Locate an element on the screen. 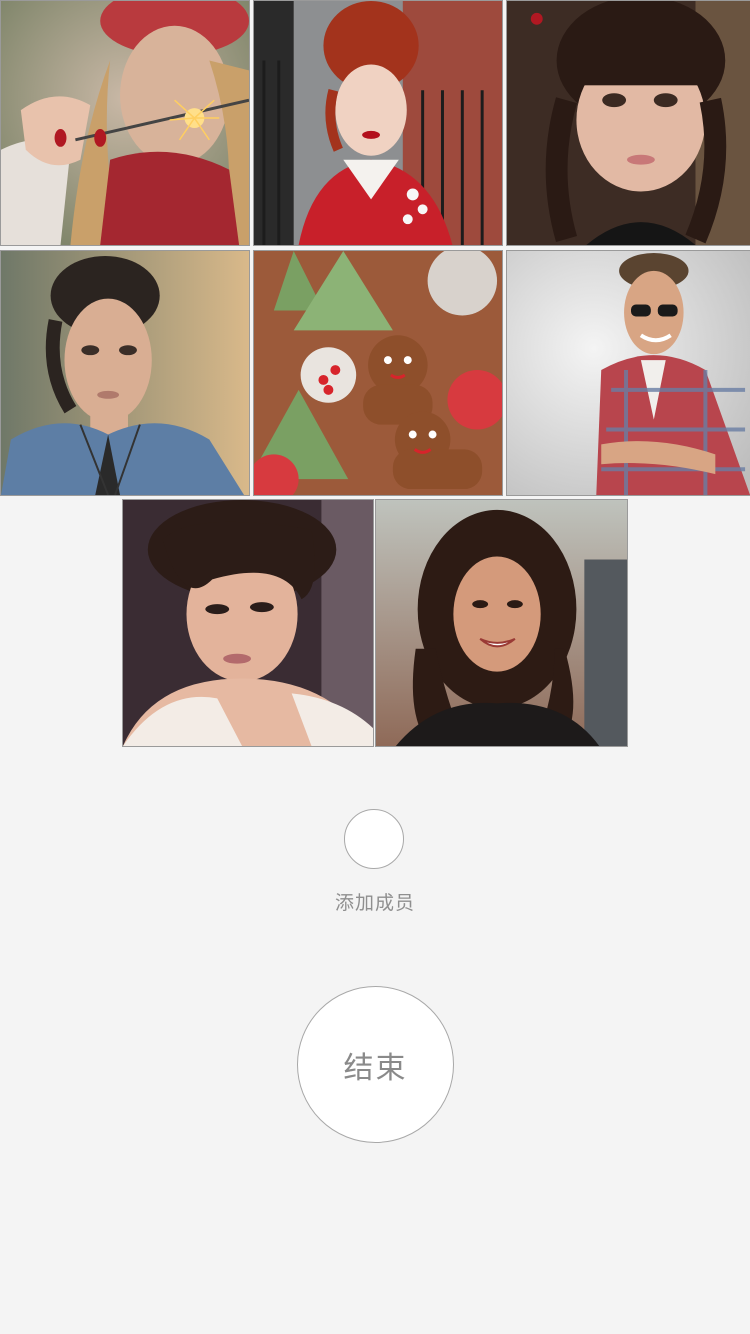  man-sunglasses-plaid-photo is located at coordinates (628, 373).